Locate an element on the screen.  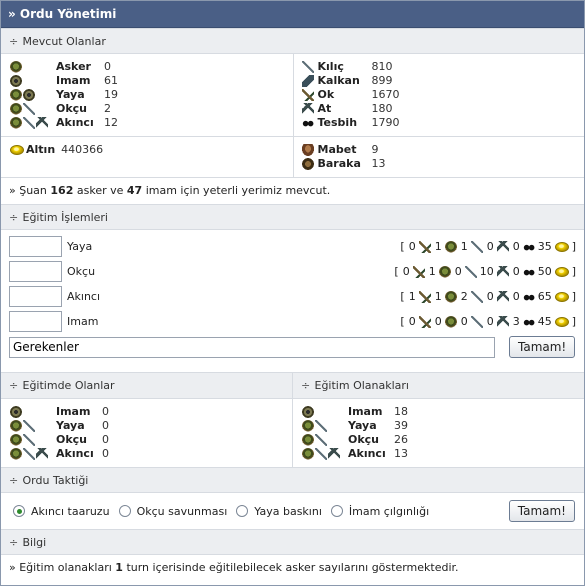
cost-value: 2 is located at coordinates (464, 296).